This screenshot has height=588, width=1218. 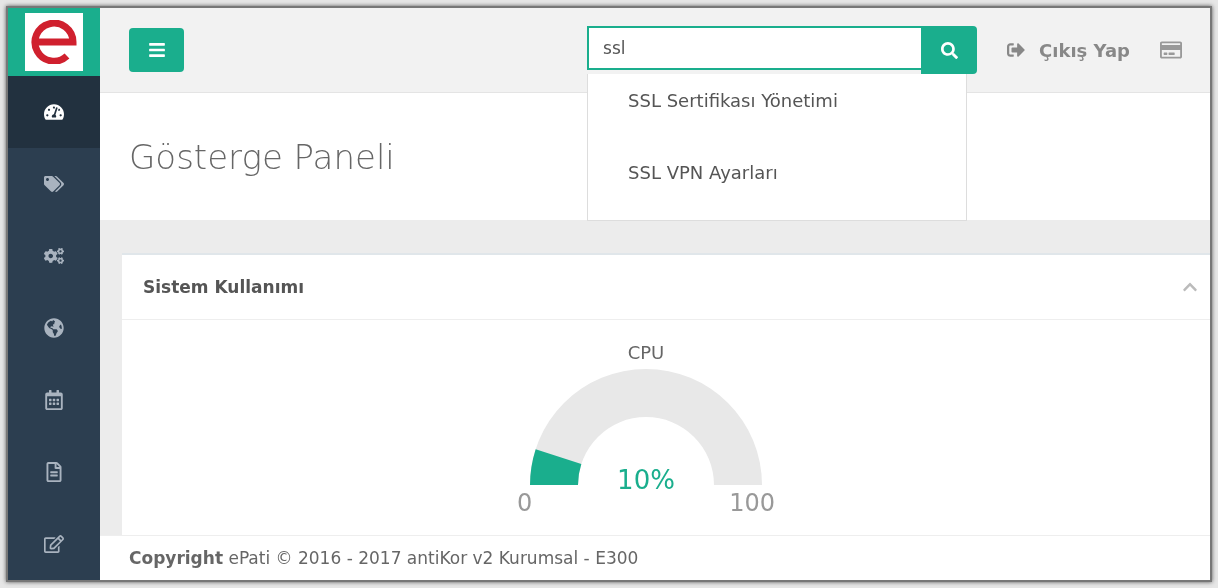 I want to click on search-button, so click(x=949, y=50).